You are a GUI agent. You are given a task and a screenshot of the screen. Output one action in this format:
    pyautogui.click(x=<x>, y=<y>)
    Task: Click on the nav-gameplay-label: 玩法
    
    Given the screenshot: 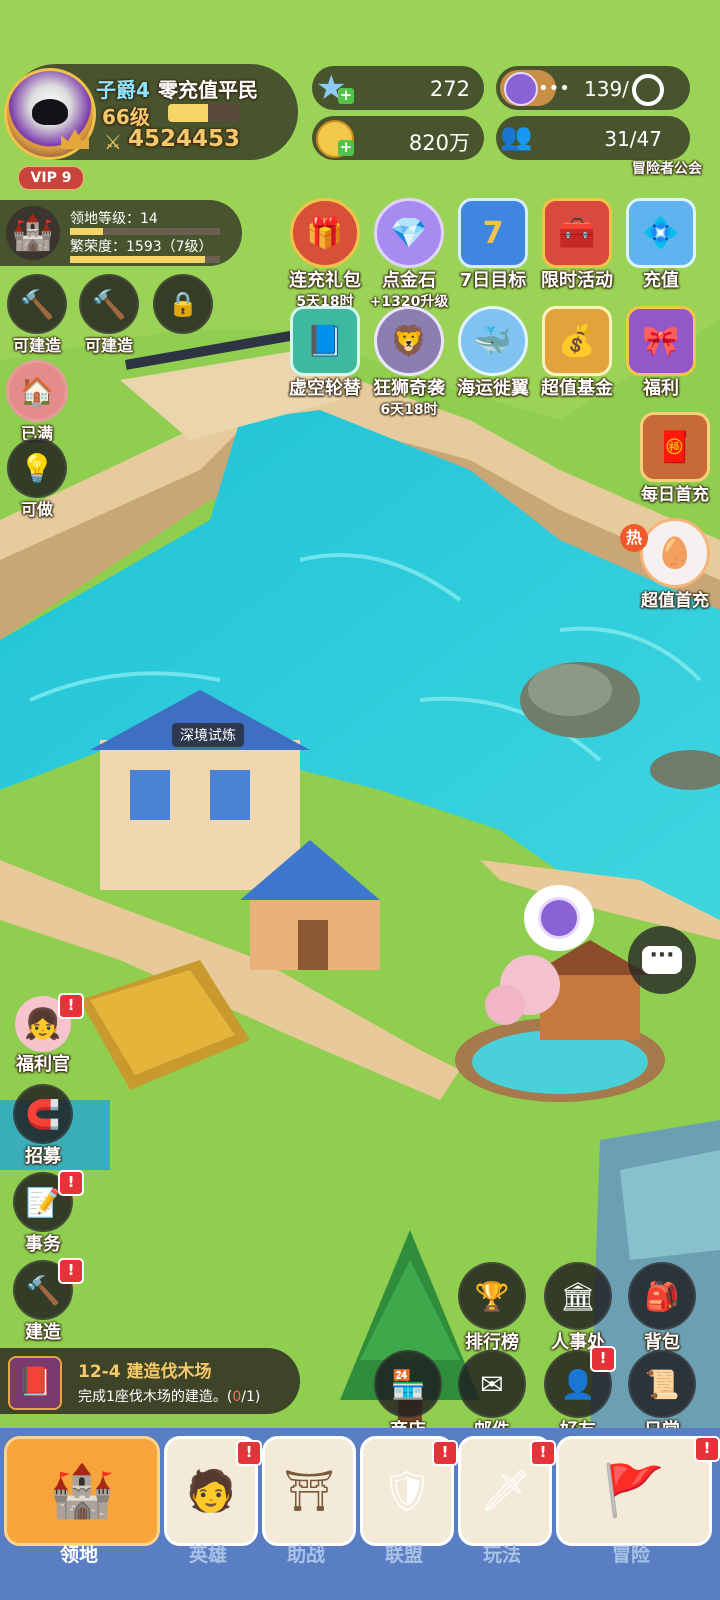 What is the action you would take?
    pyautogui.click(x=501, y=1555)
    